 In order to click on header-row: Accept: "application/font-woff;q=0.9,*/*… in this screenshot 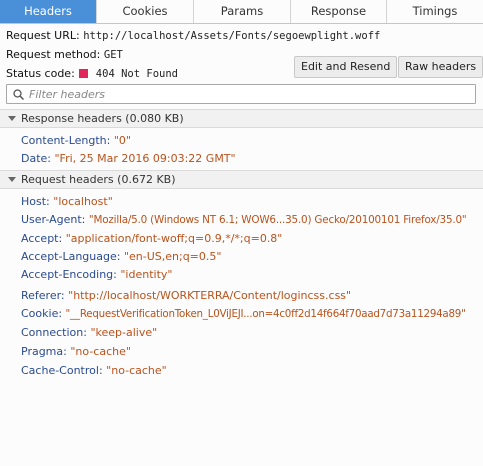, I will do `click(151, 238)`.